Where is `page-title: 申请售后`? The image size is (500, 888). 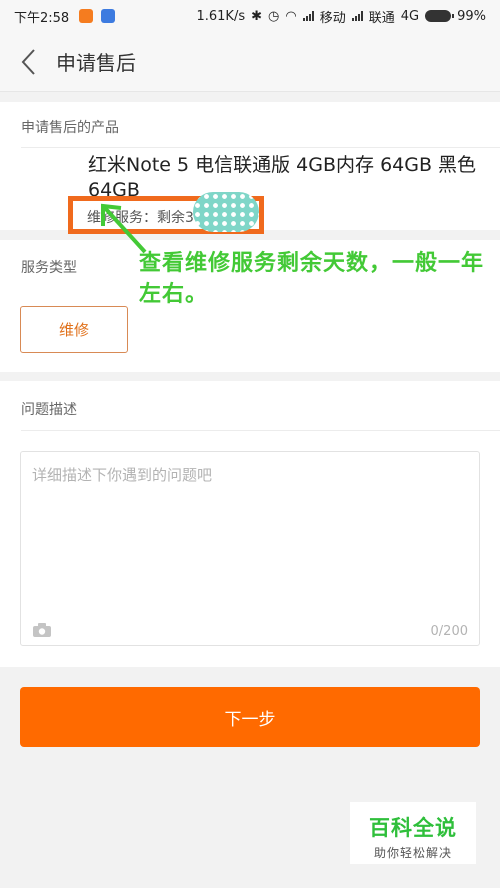 page-title: 申请售后 is located at coordinates (96, 63).